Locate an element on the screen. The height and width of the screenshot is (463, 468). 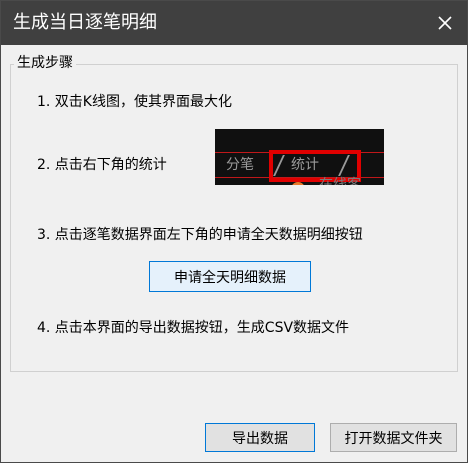
online-icon is located at coordinates (298, 183).